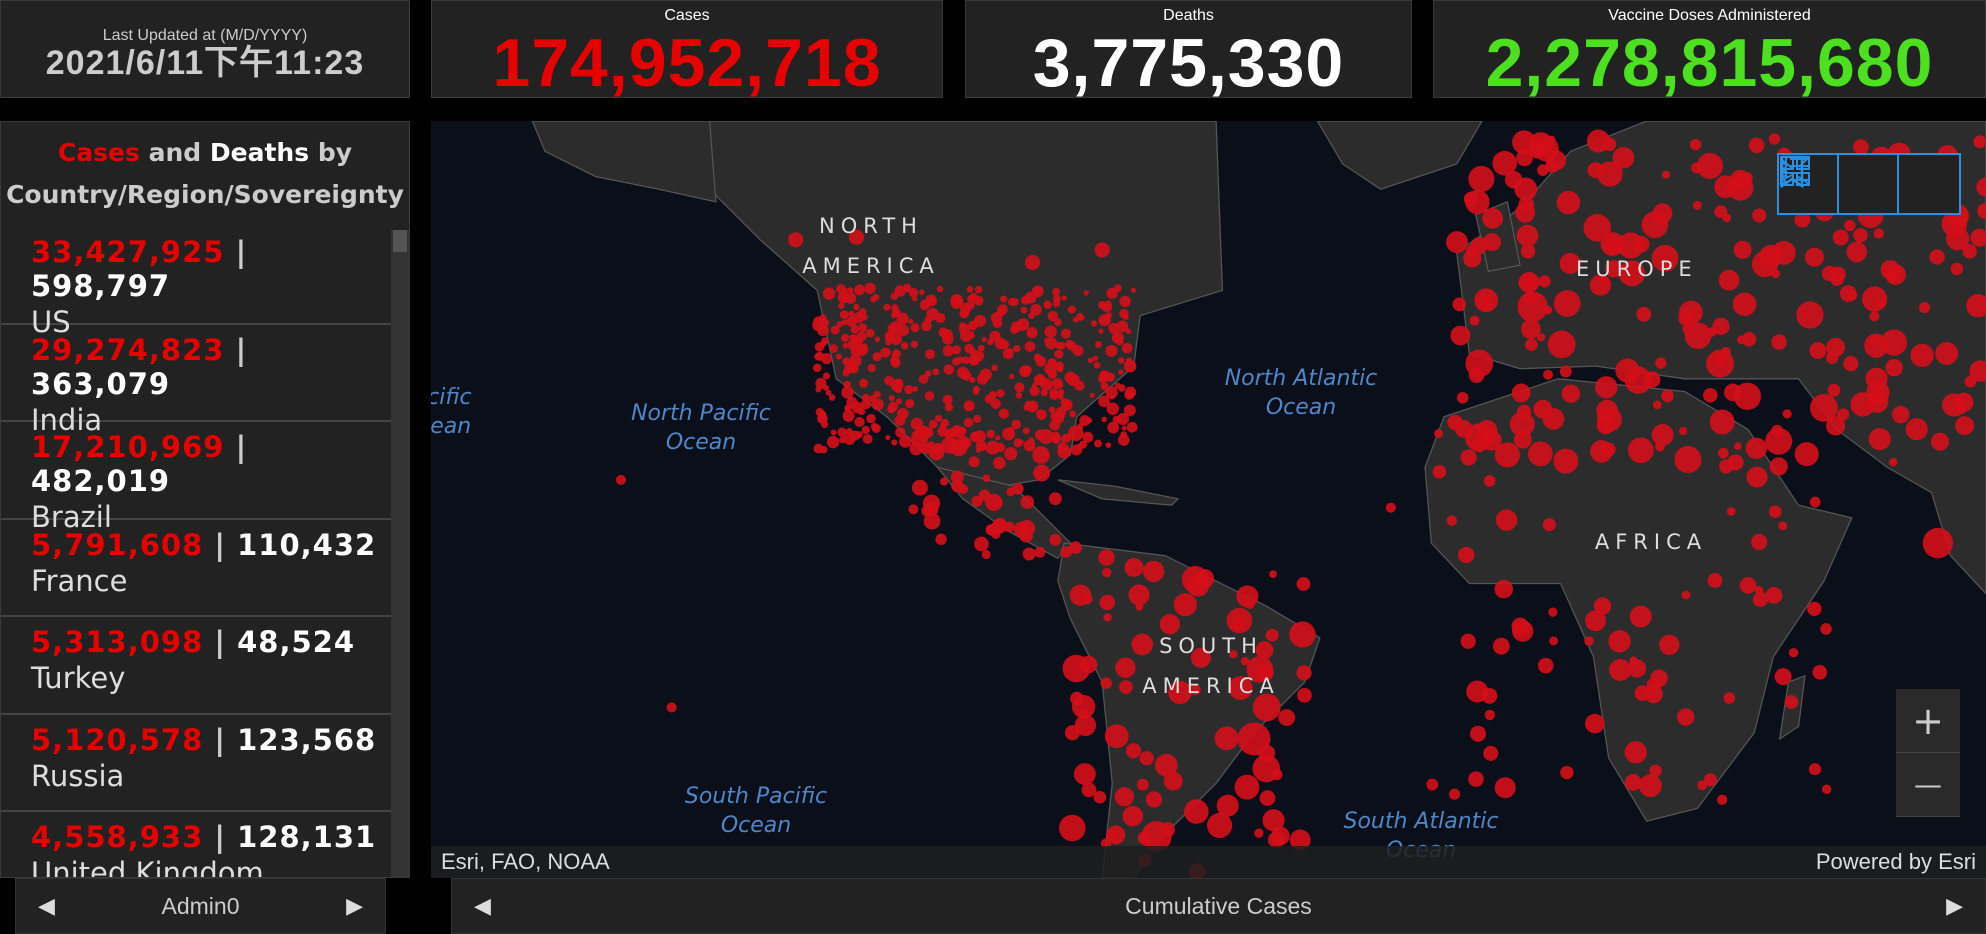  Describe the element at coordinates (46, 906) in the screenshot. I see `prev-arrow-icon: ◀` at that location.